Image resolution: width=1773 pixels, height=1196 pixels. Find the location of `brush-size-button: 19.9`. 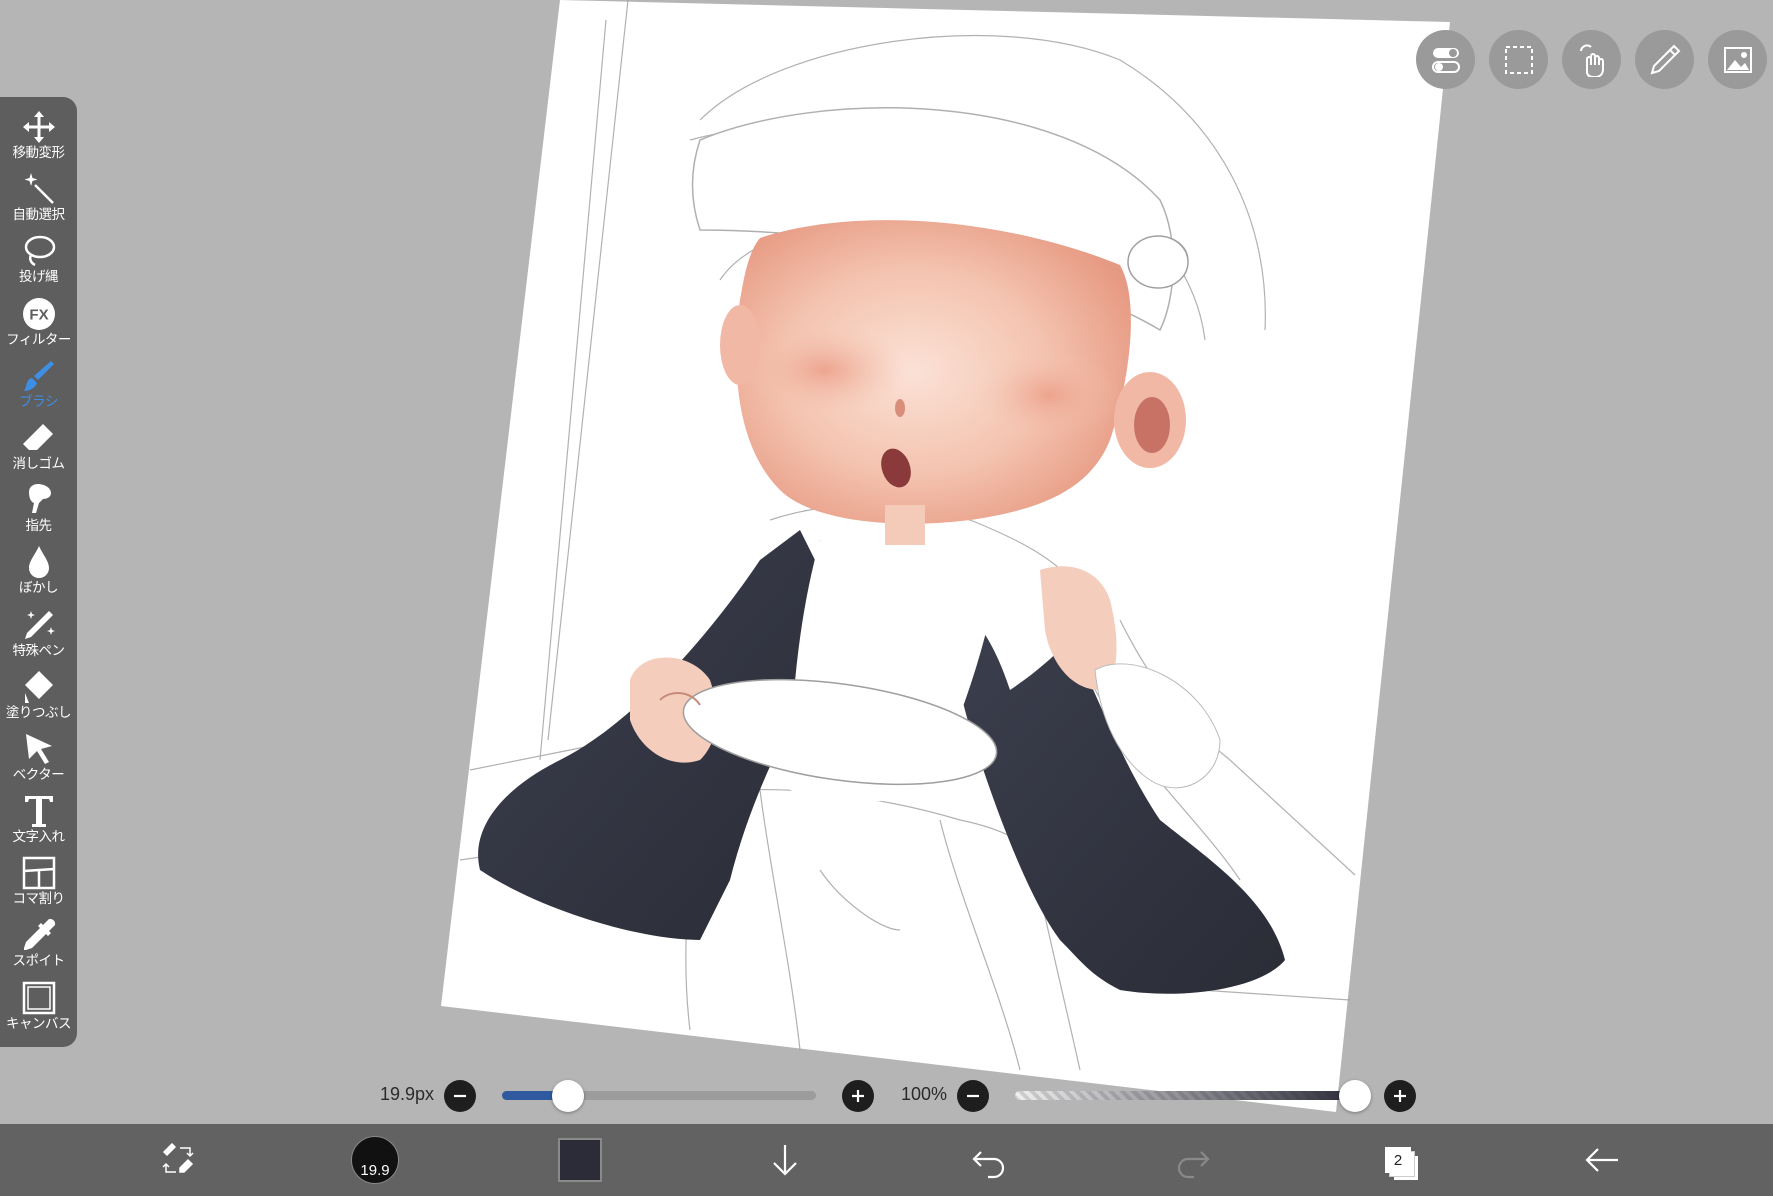

brush-size-button: 19.9 is located at coordinates (375, 1160).